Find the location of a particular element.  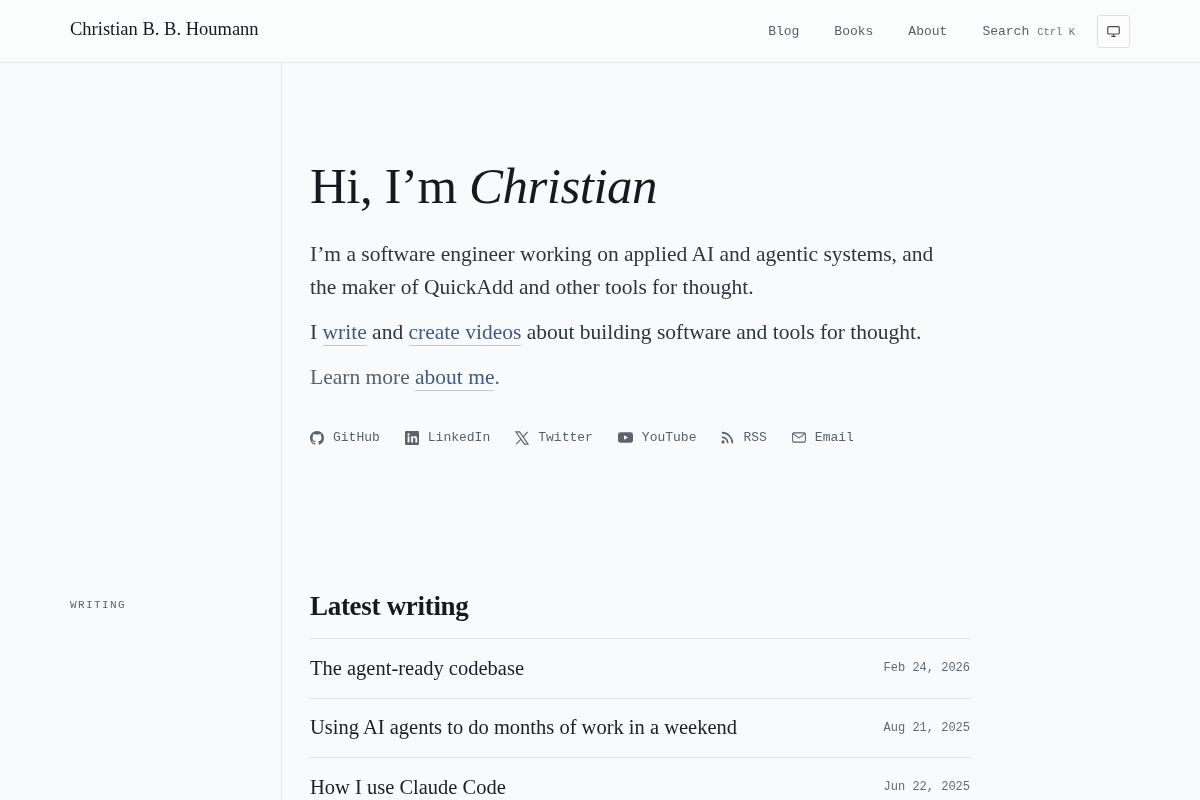

post-title-link: The agent-ready codebase is located at coordinates (417, 668).